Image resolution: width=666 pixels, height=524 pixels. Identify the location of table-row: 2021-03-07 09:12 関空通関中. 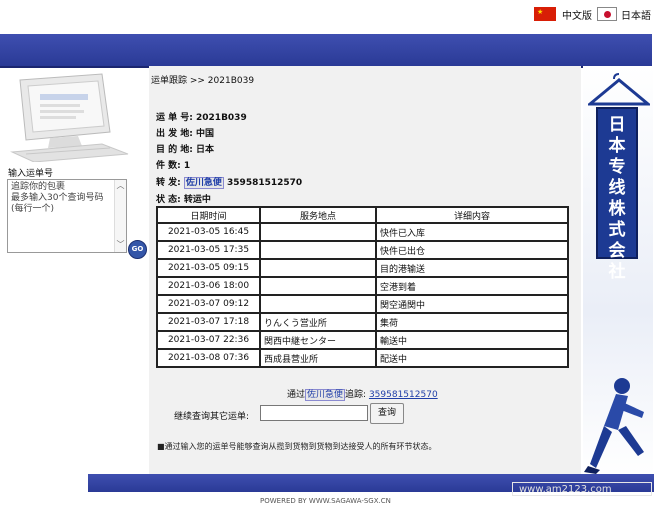
(362, 304).